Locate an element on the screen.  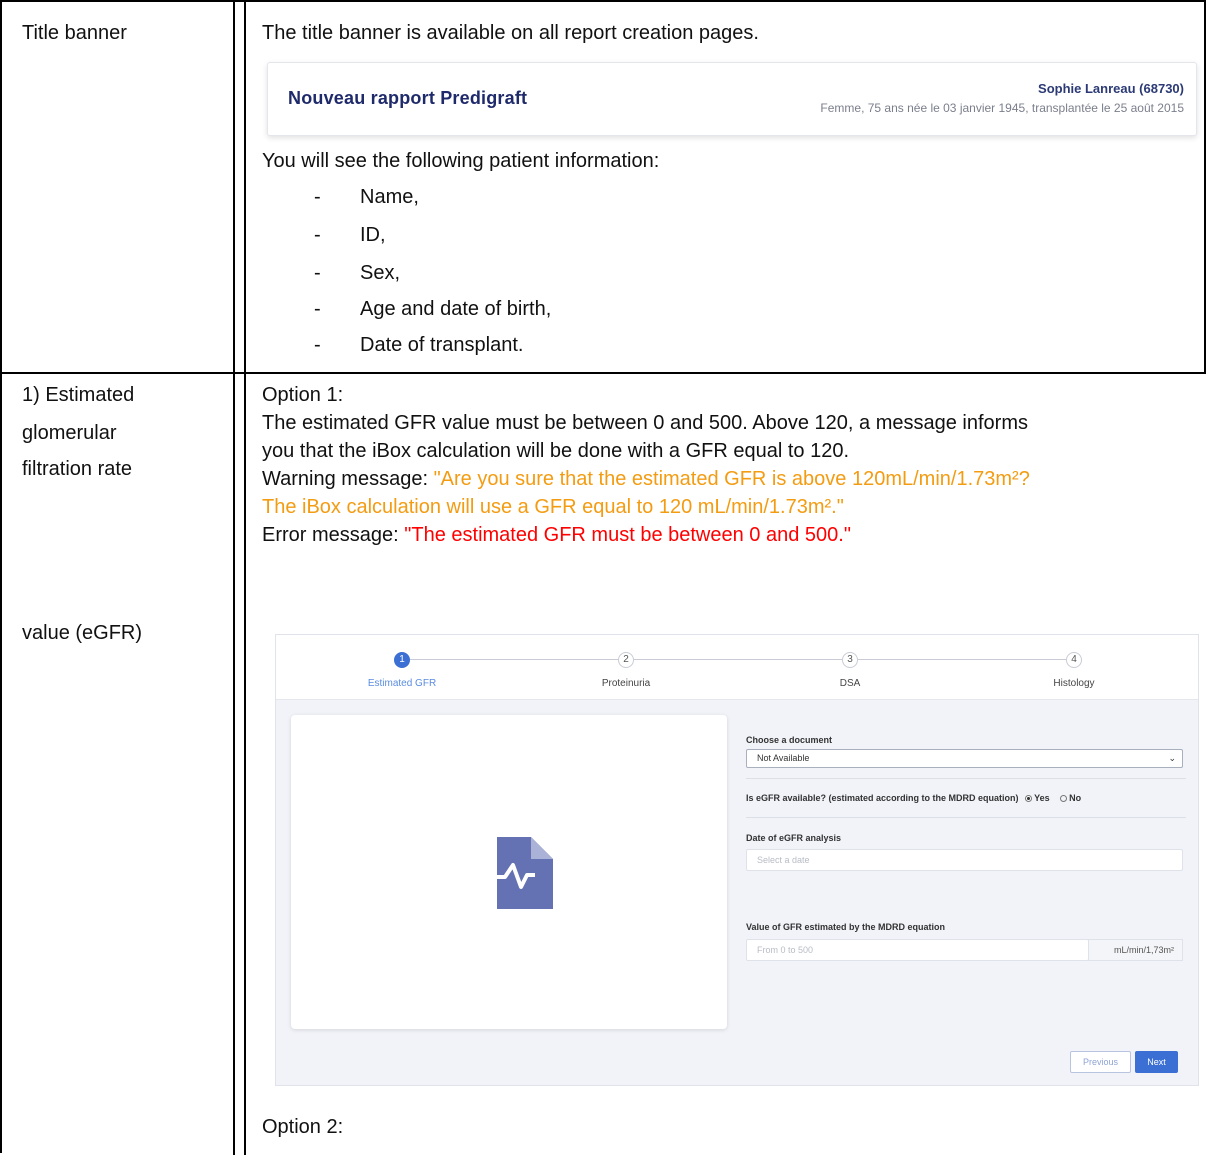
row-divider is located at coordinates (604, 373).